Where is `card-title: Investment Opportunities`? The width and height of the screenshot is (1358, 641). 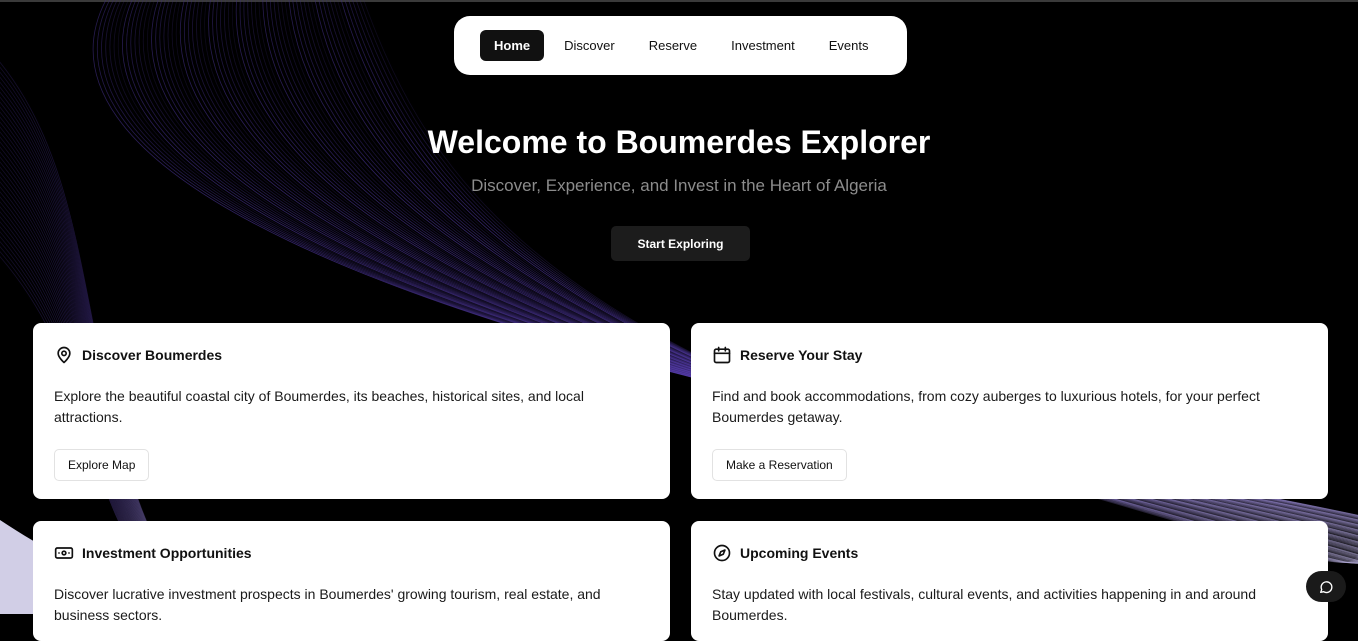 card-title: Investment Opportunities is located at coordinates (167, 553).